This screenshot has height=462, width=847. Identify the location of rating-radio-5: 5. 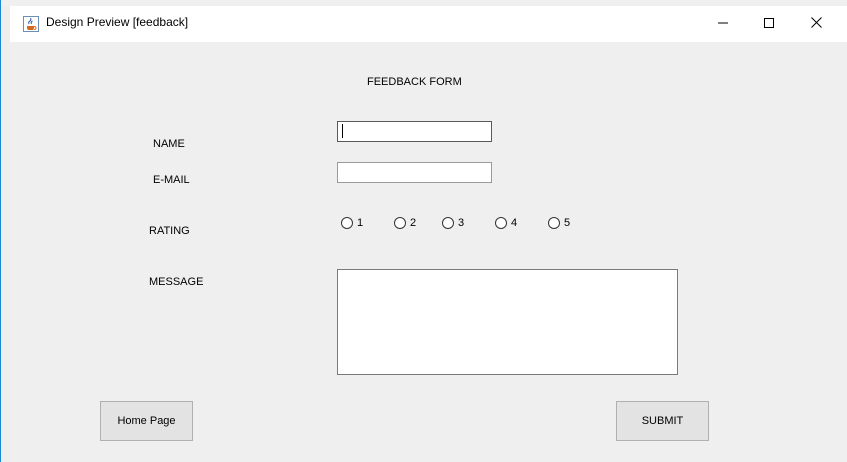
(559, 223).